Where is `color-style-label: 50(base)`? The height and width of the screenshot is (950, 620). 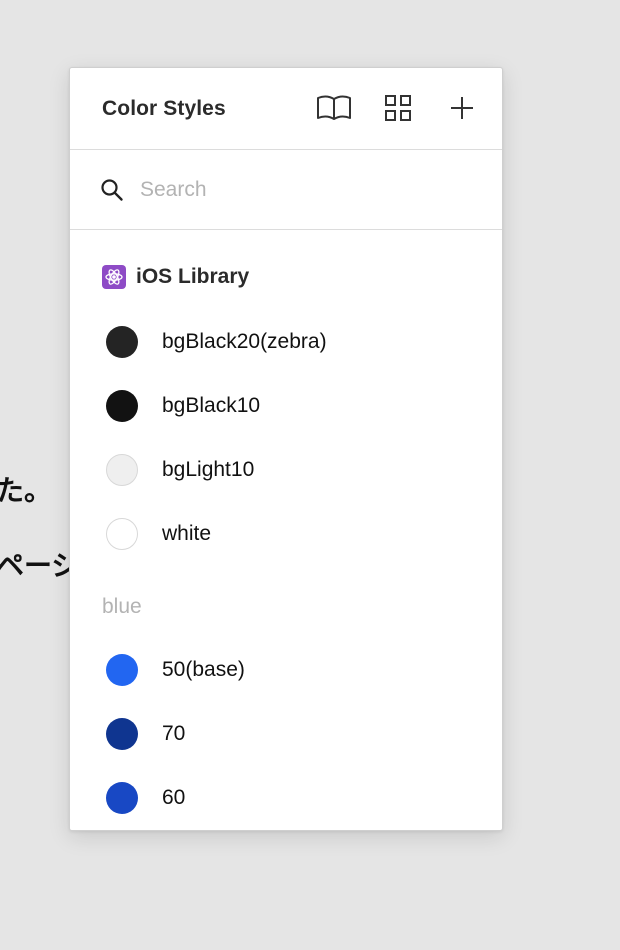
color-style-label: 50(base) is located at coordinates (203, 669).